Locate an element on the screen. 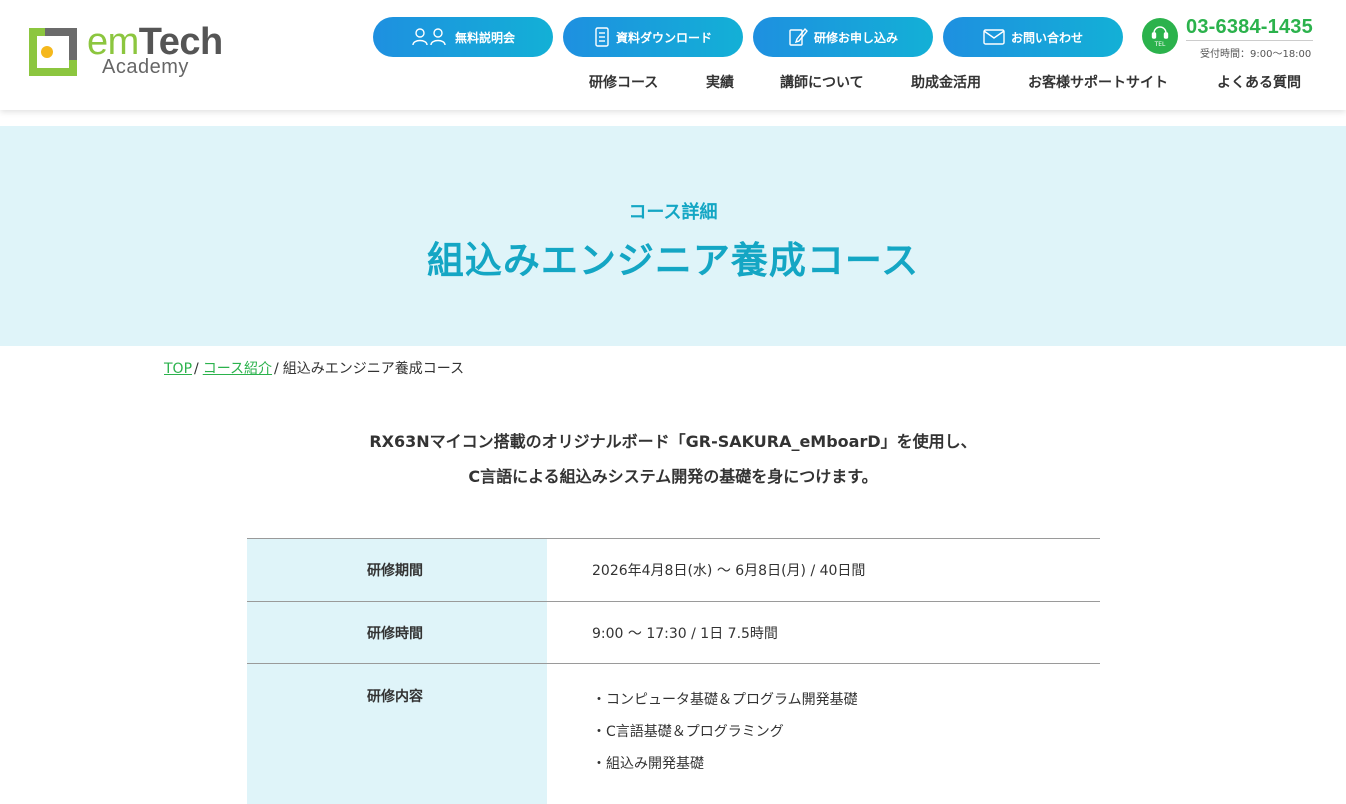  time-label: 研修時間 is located at coordinates (397, 632).